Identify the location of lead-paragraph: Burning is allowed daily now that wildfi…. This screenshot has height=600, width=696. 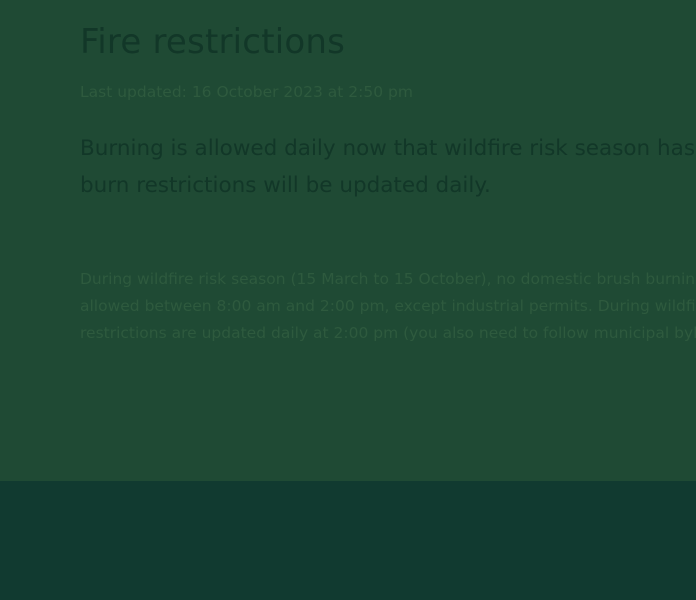
(388, 167).